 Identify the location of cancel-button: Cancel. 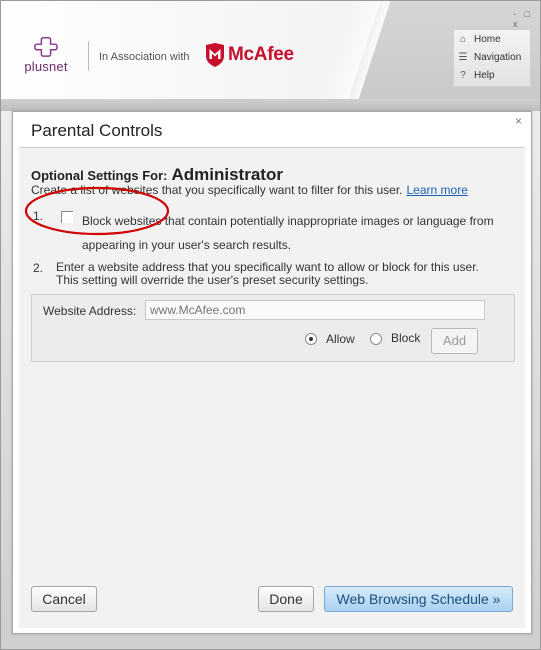
(64, 599).